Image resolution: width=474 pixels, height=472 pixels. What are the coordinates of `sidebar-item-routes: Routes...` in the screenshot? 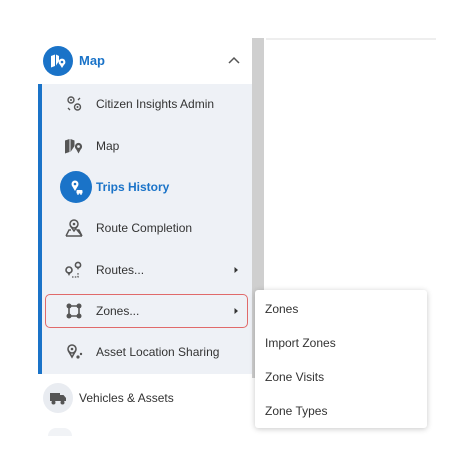 It's located at (147, 270).